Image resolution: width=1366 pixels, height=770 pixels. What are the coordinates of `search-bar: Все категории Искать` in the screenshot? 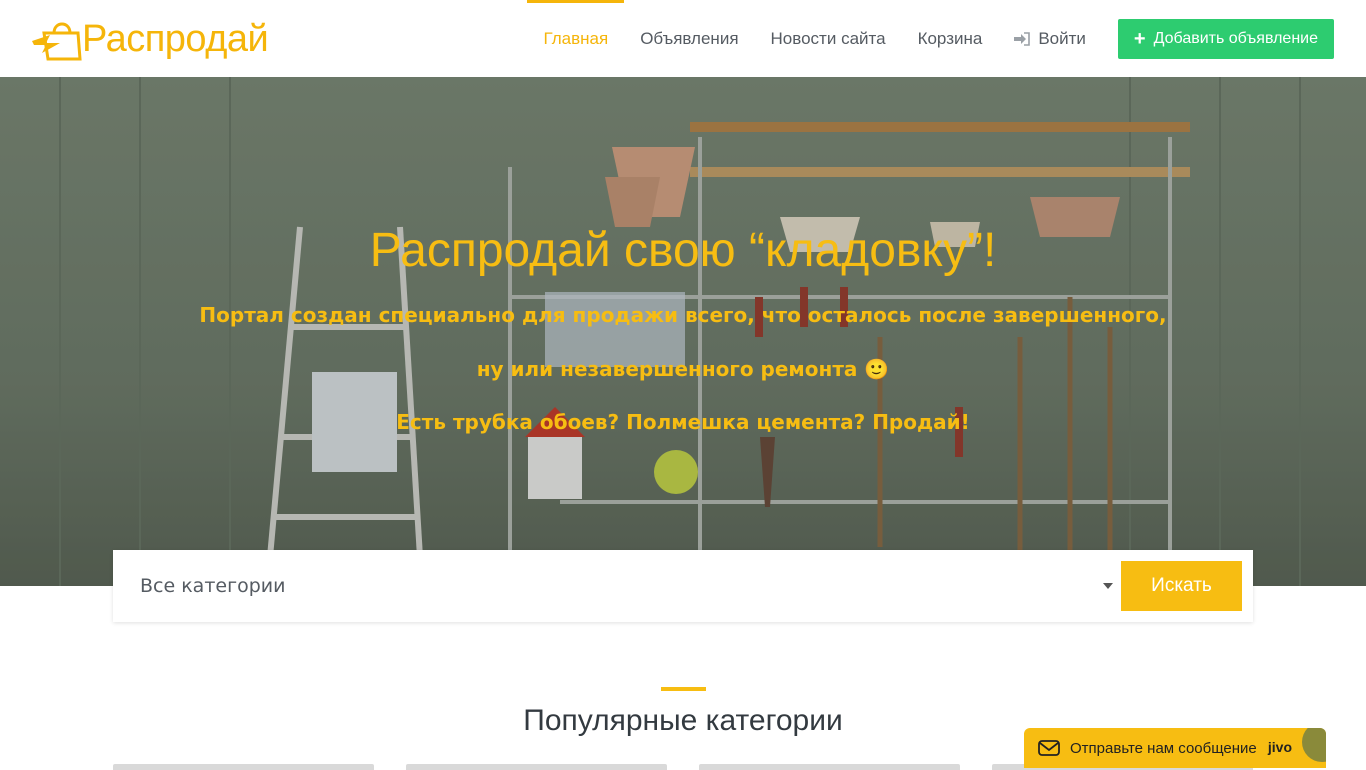 It's located at (683, 586).